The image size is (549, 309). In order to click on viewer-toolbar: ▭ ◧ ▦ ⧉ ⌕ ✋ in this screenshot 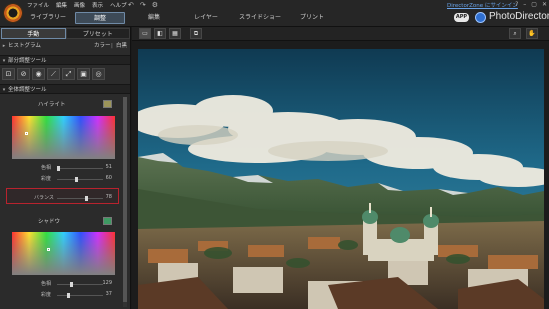, I will do `click(340, 34)`.